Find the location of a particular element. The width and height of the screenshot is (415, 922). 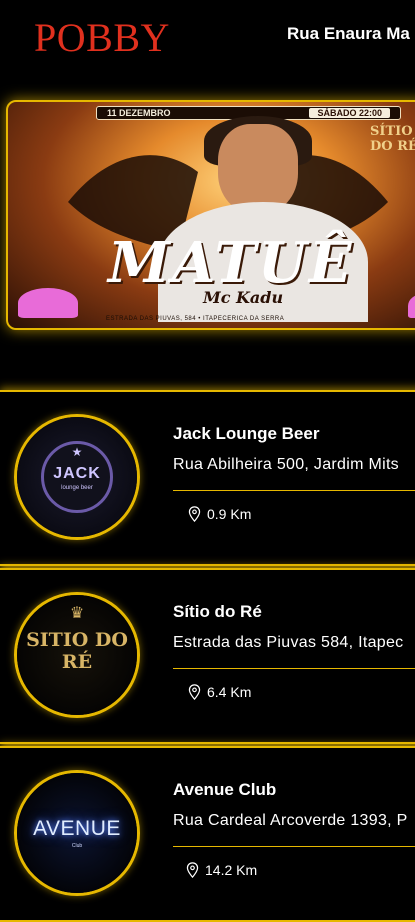

app-logo: POBBY is located at coordinates (102, 37).